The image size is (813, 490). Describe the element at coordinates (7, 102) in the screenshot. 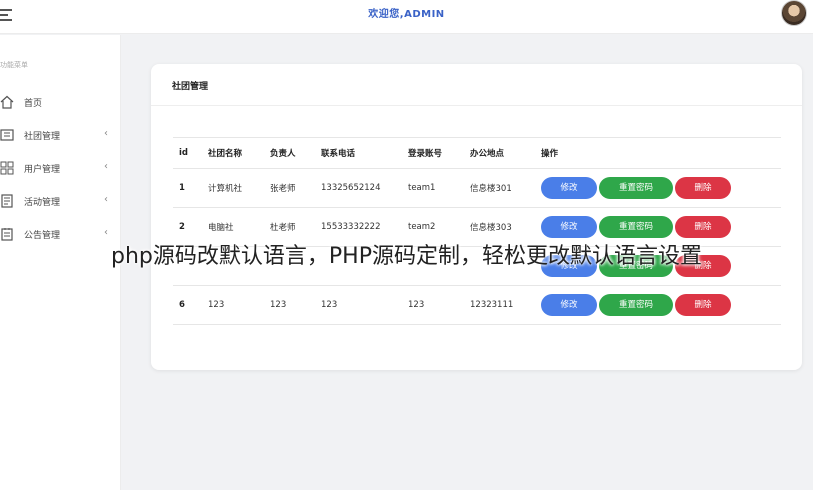

I see `home-icon` at that location.